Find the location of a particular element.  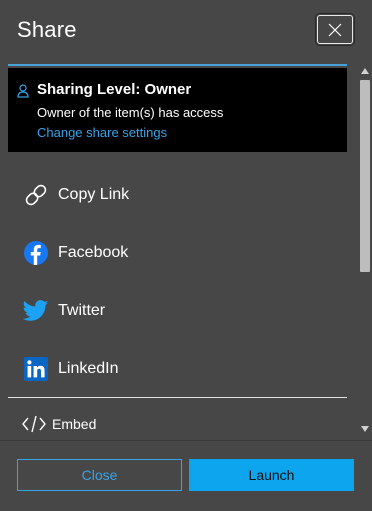

change-share-settings-link: Change share settings is located at coordinates (102, 132).